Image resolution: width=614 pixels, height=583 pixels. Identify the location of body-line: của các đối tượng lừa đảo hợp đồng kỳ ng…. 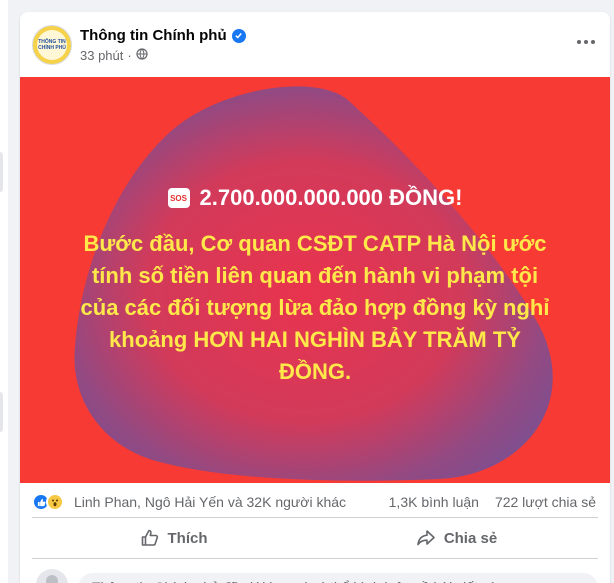
(315, 307).